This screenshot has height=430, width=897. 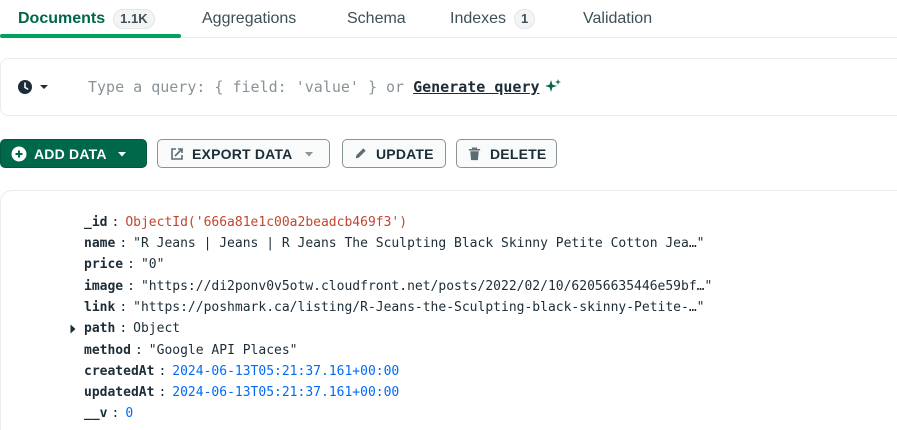 I want to click on document-field-updatedat: updatedAt: 2024-06-13T05:21:37.161+00:00, so click(x=242, y=392).